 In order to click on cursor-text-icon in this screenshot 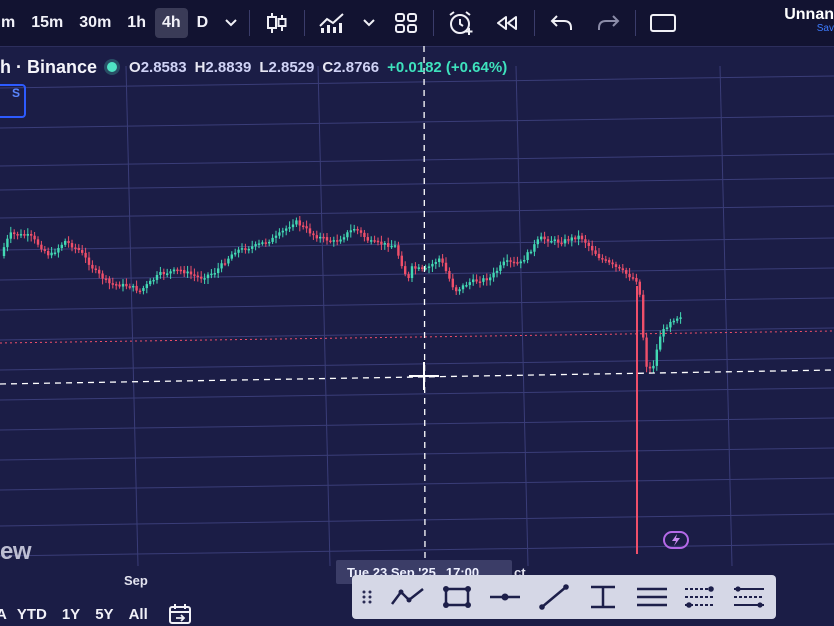, I will do `click(603, 597)`.